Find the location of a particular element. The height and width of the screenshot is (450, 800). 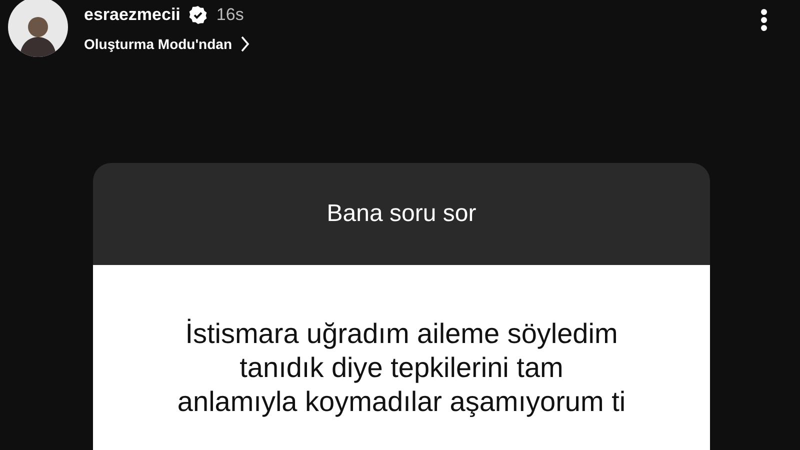

more-options-icon is located at coordinates (764, 20).